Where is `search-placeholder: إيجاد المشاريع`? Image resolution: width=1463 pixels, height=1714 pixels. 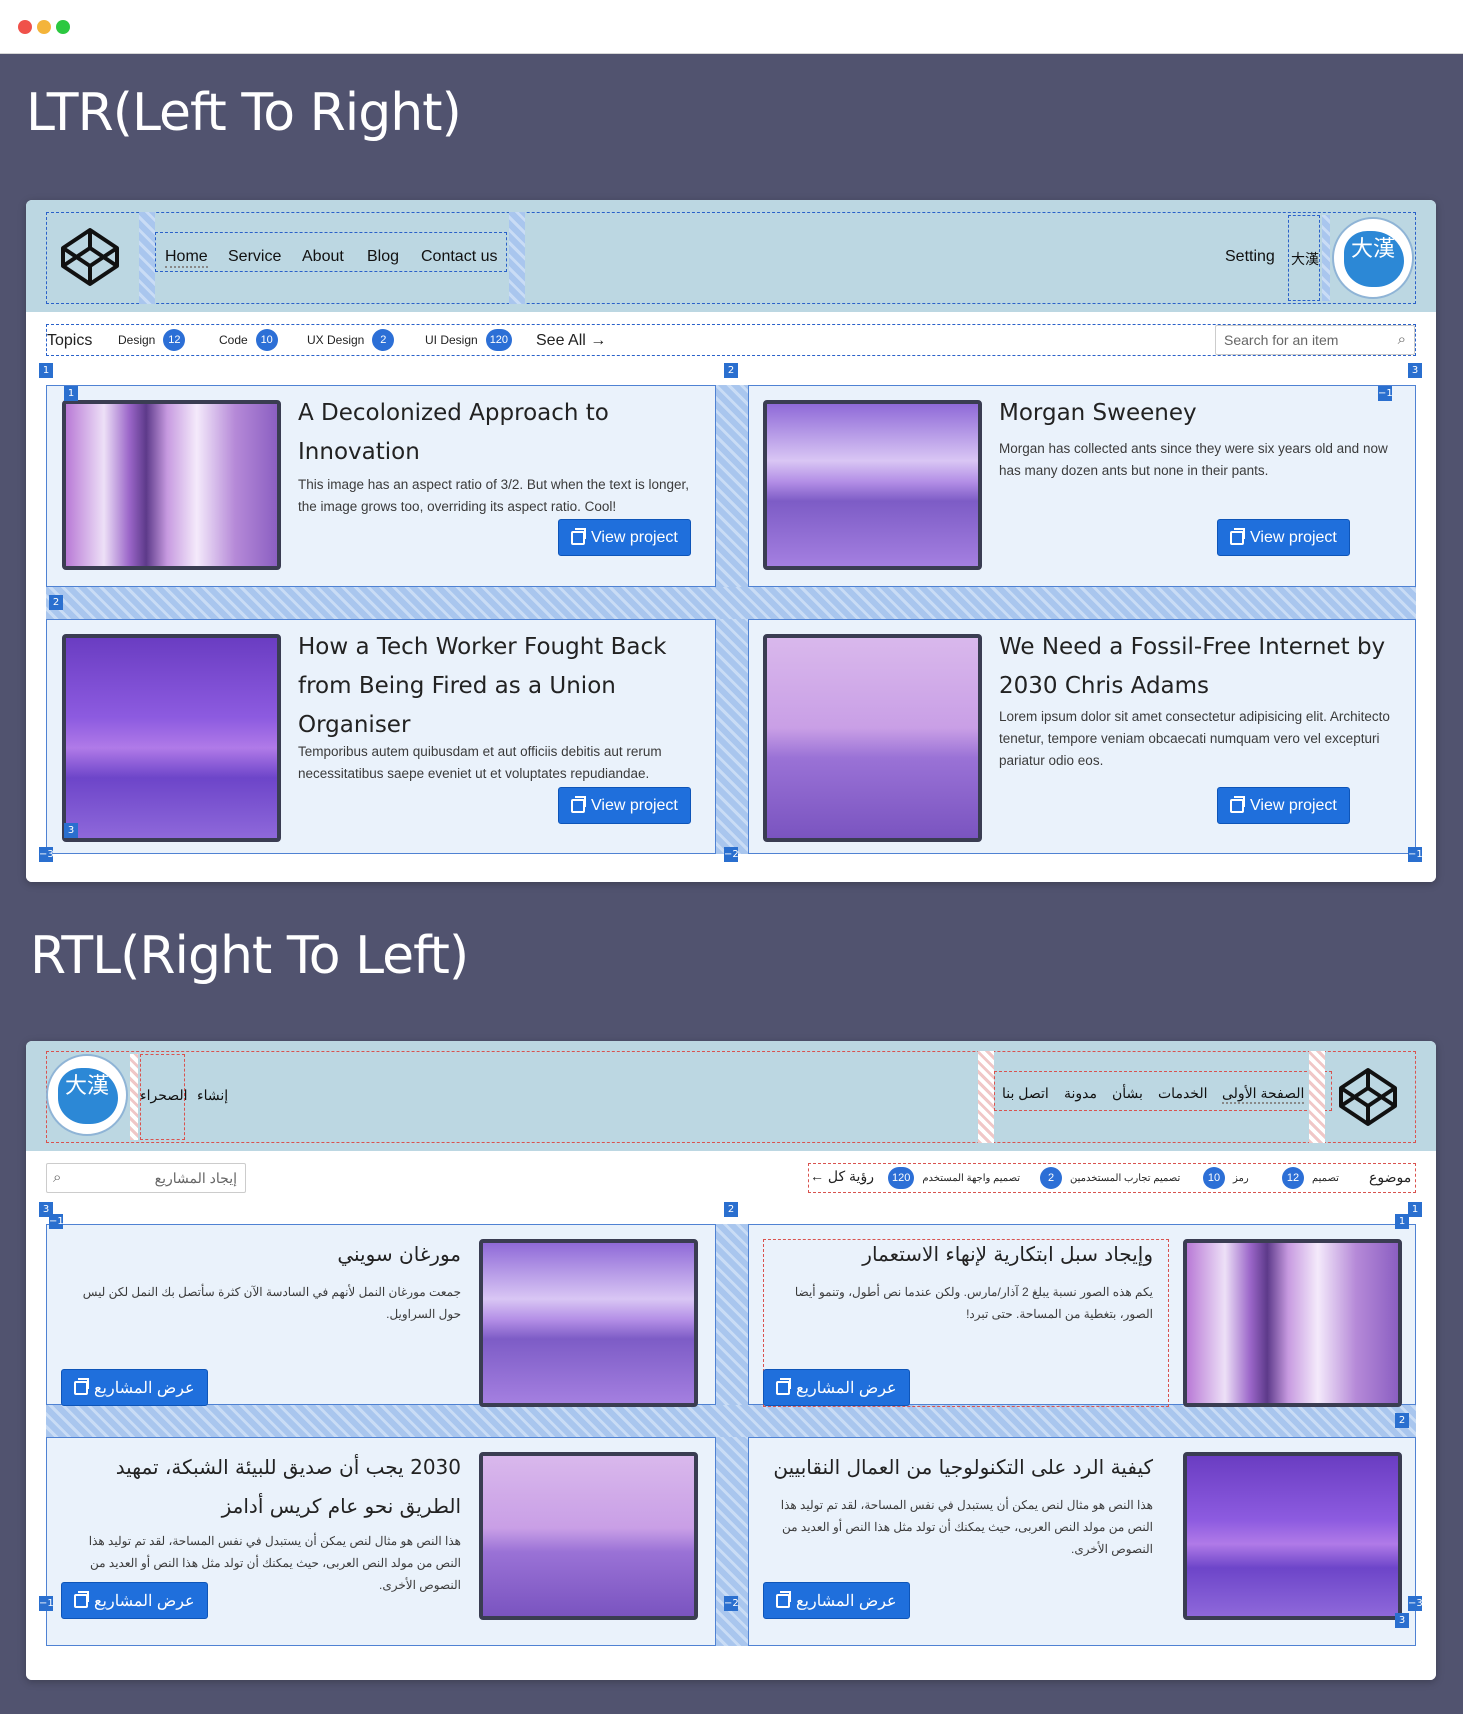
search-placeholder: إيجاد المشاريع is located at coordinates (195, 1177).